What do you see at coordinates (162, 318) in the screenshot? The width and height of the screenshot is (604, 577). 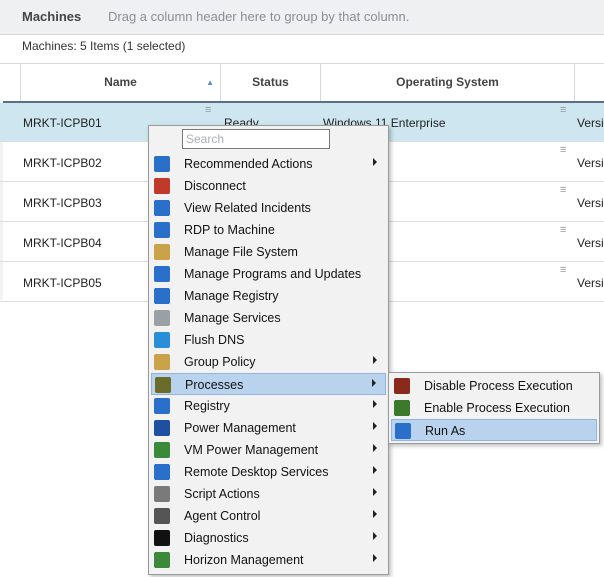 I see `gear-icon` at bounding box center [162, 318].